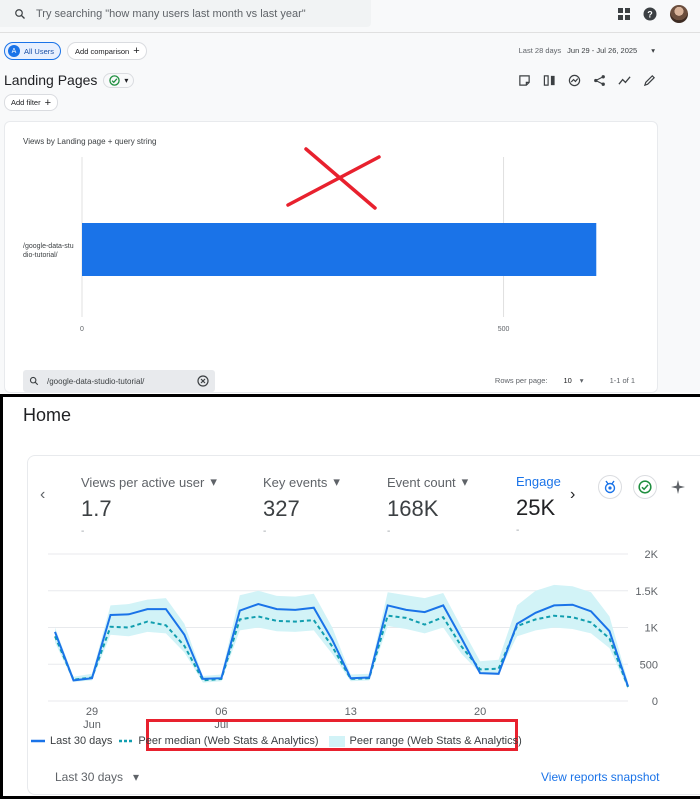 This screenshot has height=799, width=700. Describe the element at coordinates (82, 329) in the screenshot. I see `x-tick-label: 0` at that location.